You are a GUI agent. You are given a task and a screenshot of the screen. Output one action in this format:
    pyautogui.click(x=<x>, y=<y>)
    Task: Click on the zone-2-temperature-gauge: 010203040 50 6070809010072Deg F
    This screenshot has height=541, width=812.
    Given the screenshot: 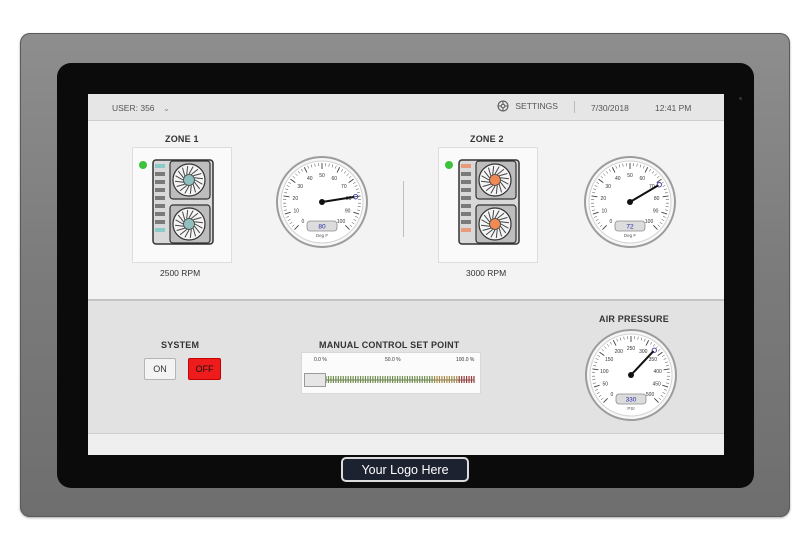 What is the action you would take?
    pyautogui.click(x=630, y=202)
    